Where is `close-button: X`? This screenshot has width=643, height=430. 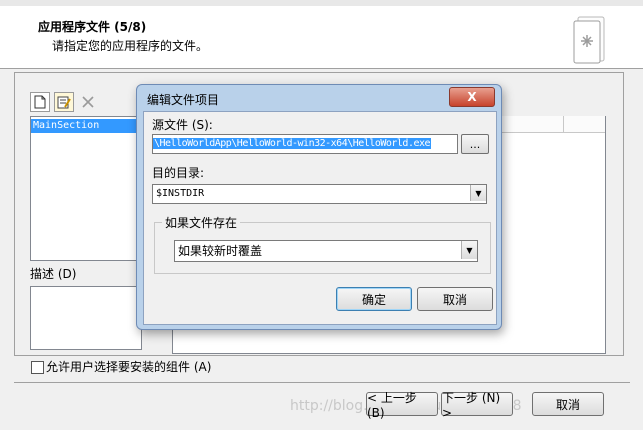
close-button: X is located at coordinates (472, 97).